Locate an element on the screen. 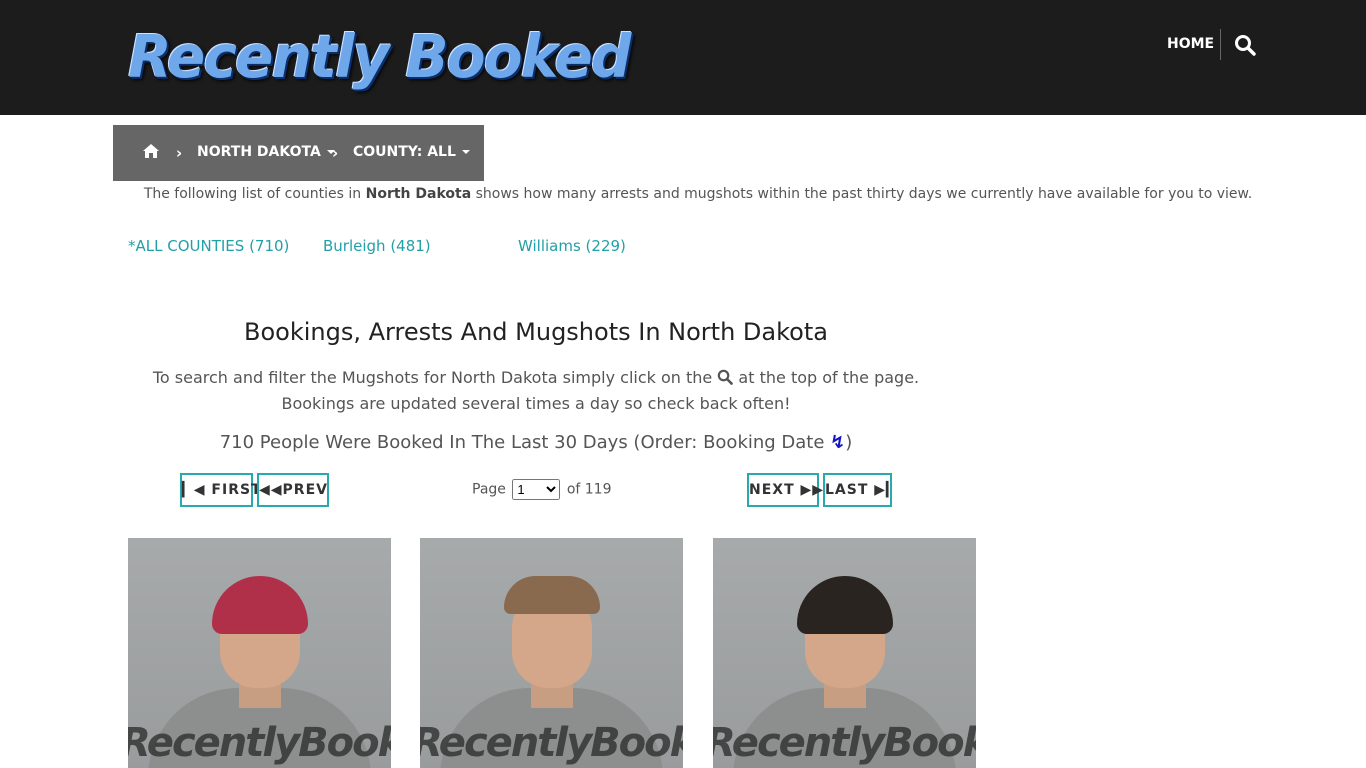 This screenshot has height=768, width=1366. first-page-button: ▎◀ FIRST is located at coordinates (220, 490).